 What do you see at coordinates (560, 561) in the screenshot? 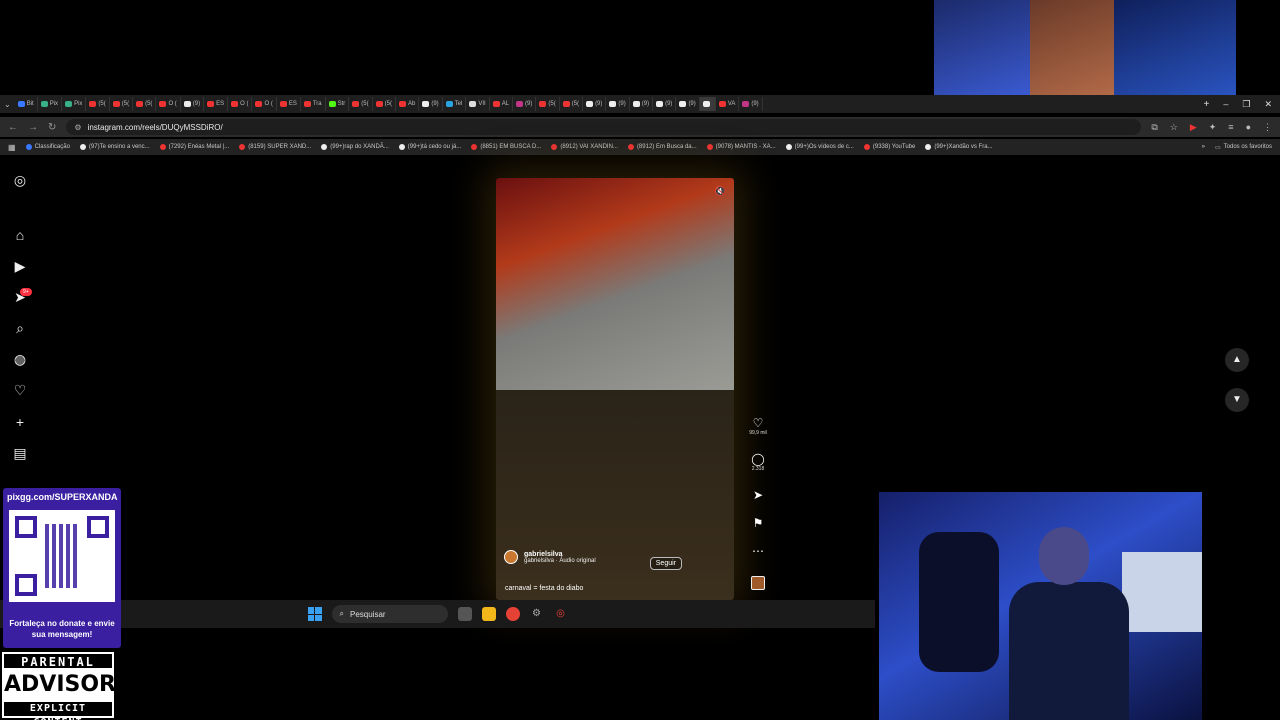
I see `audio-label: gabrielsilva · Áudio original` at bounding box center [560, 561].